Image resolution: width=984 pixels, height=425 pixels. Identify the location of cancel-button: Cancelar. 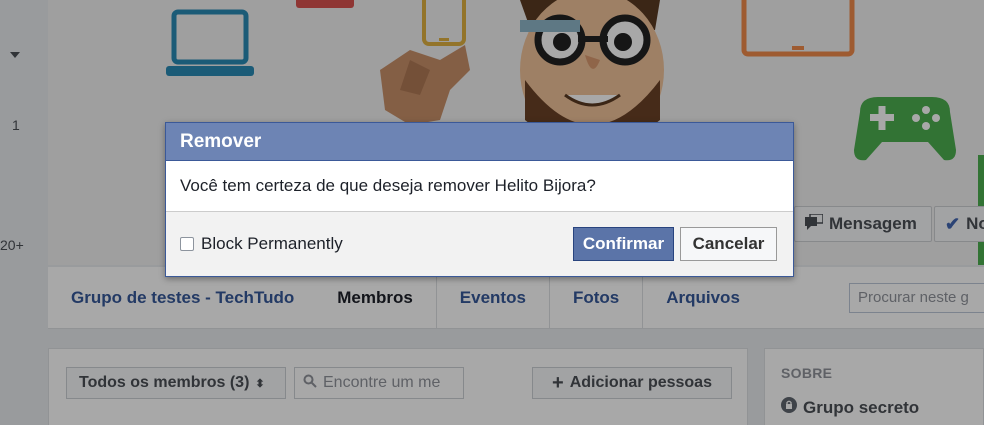
(728, 244).